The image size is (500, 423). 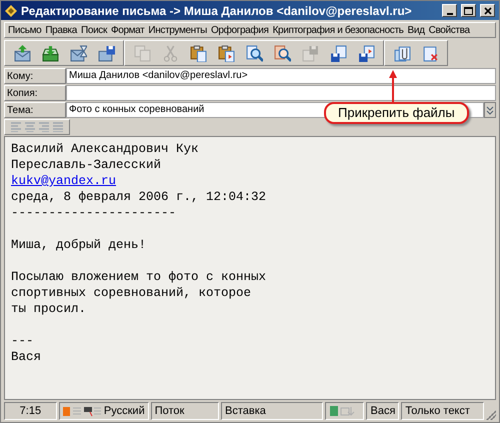 What do you see at coordinates (396, 113) in the screenshot?
I see `callout-tooltip: Прикрепить файлы` at bounding box center [396, 113].